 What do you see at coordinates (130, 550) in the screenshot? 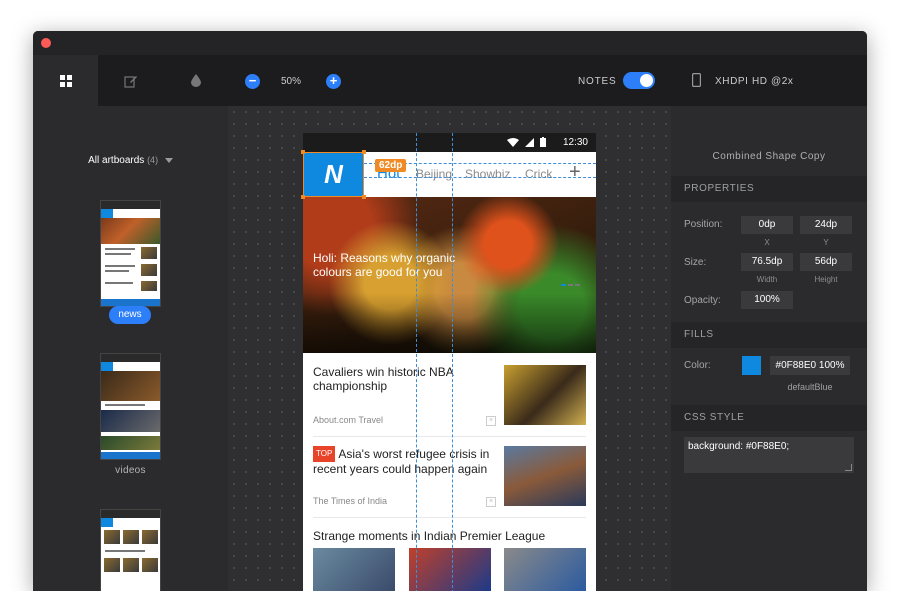
I see `artboard-thumbnail-third` at bounding box center [130, 550].